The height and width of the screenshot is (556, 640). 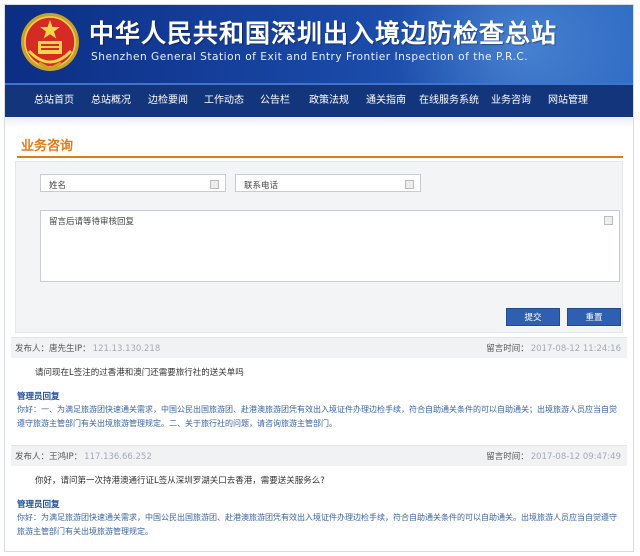 I want to click on nav-site-admin: 网站管理, so click(x=568, y=101).